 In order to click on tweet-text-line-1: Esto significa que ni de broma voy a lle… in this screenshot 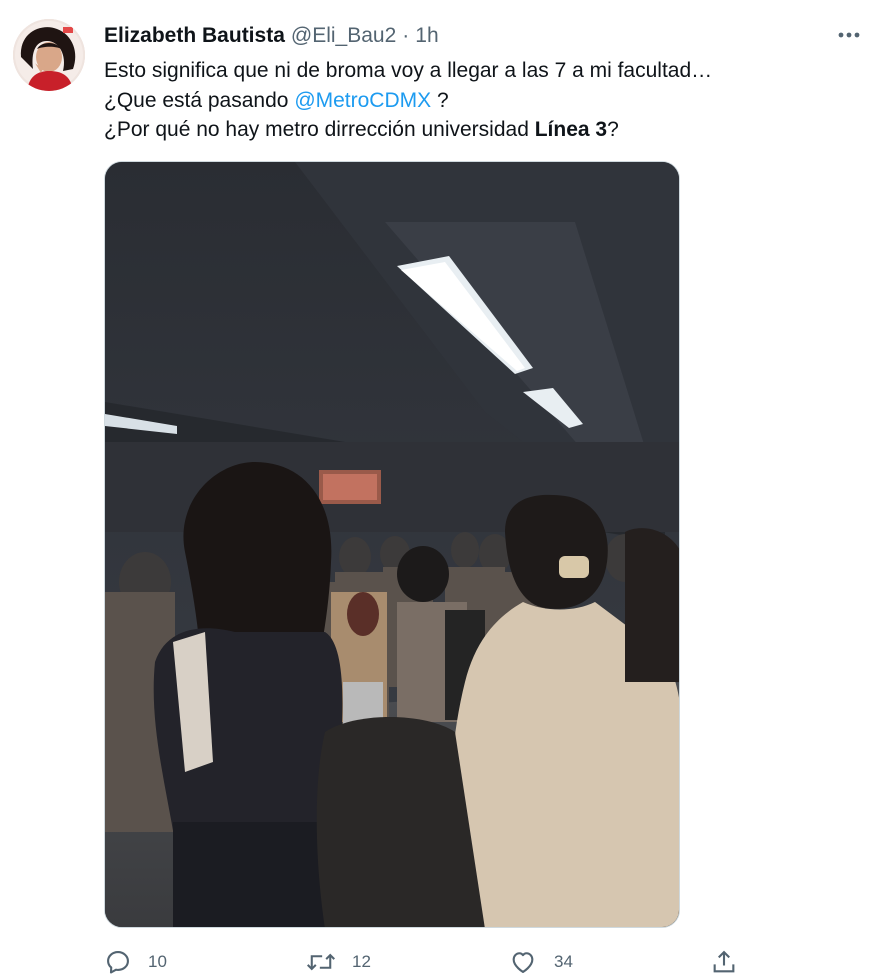, I will do `click(484, 71)`.